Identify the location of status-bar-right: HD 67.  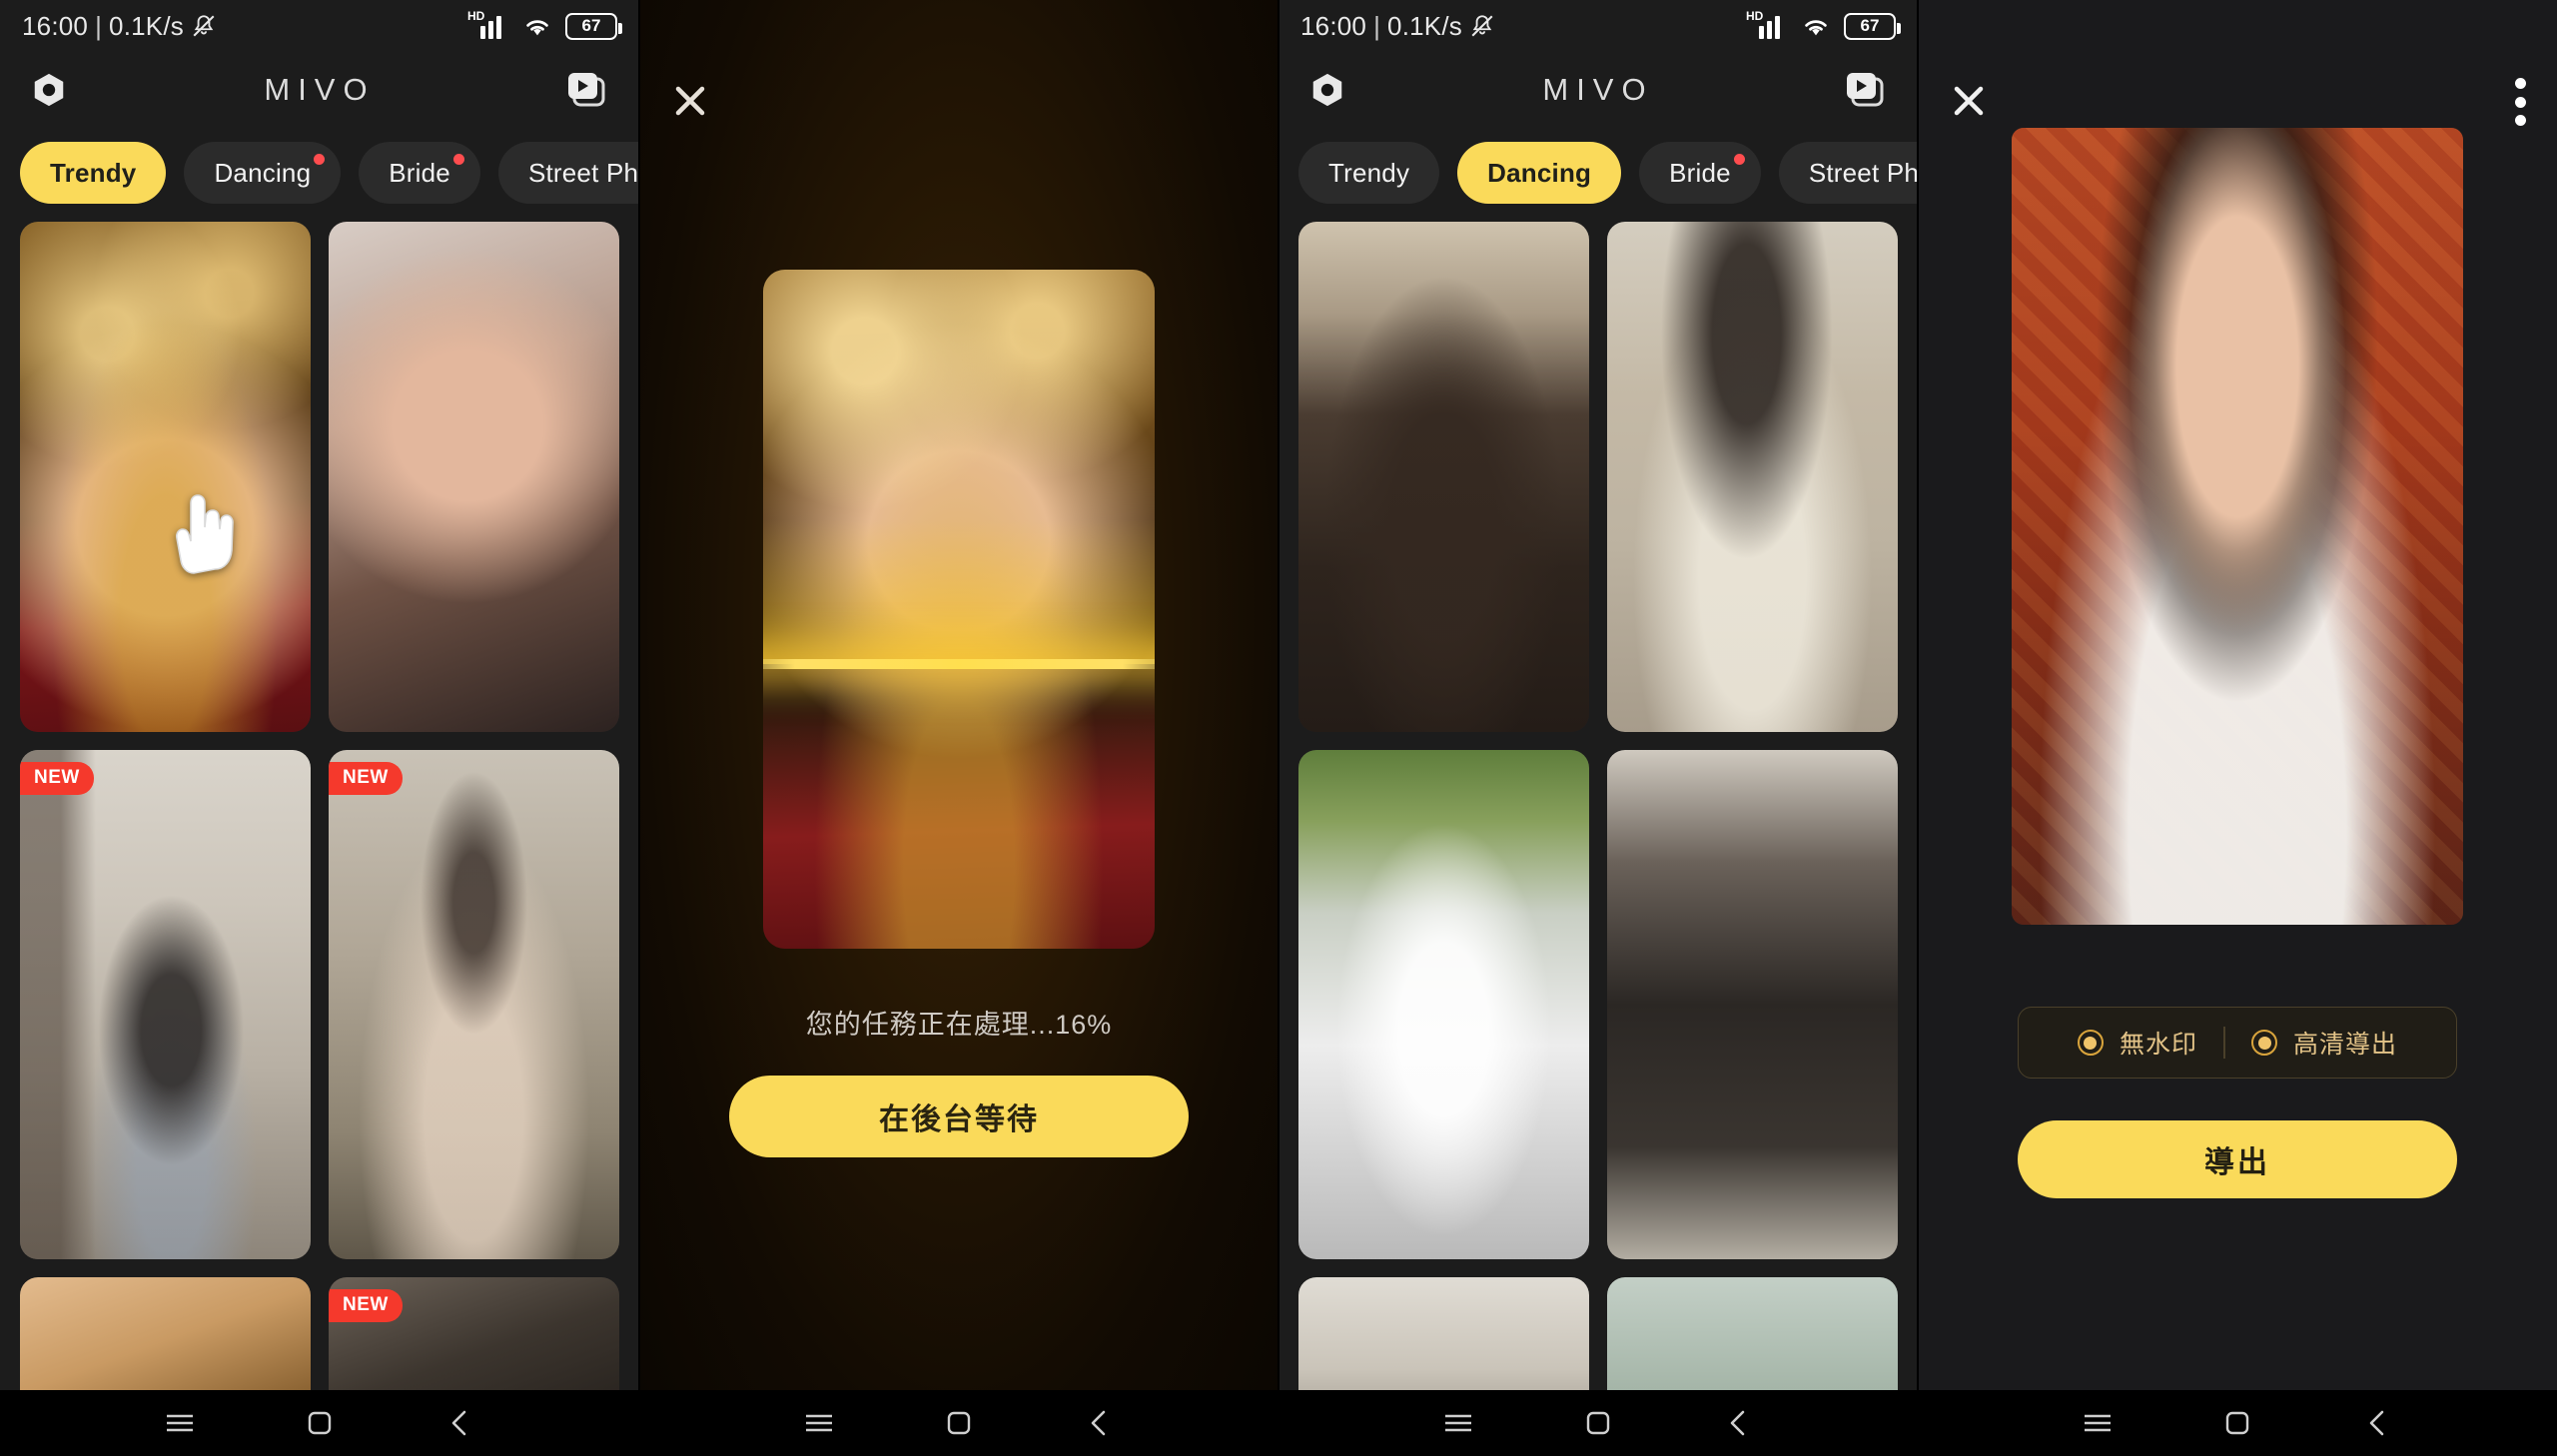
(1823, 24).